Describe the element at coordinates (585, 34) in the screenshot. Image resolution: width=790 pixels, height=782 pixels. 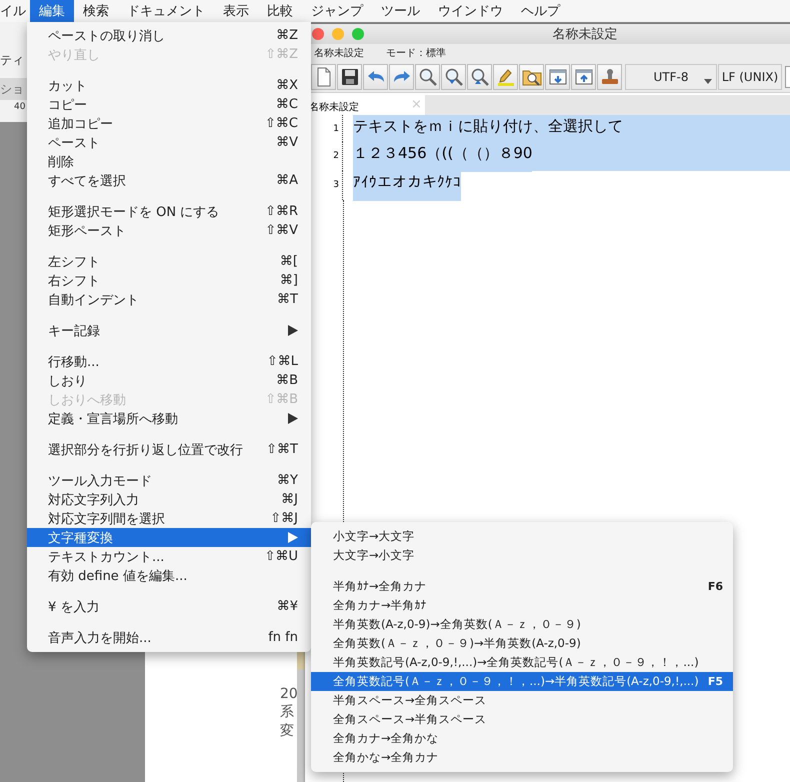
I see `window-title: 名称未設定` at that location.